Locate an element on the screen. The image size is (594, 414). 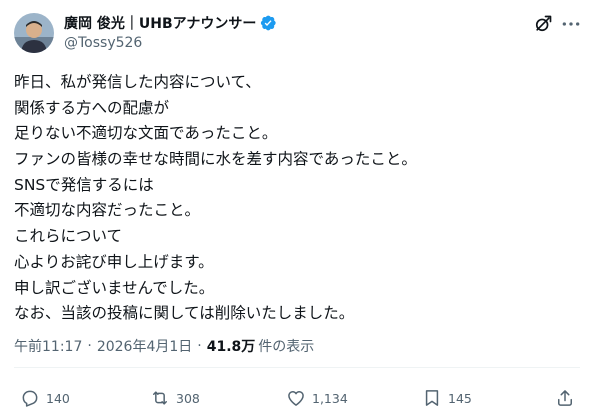
avatar-photo is located at coordinates (34, 33).